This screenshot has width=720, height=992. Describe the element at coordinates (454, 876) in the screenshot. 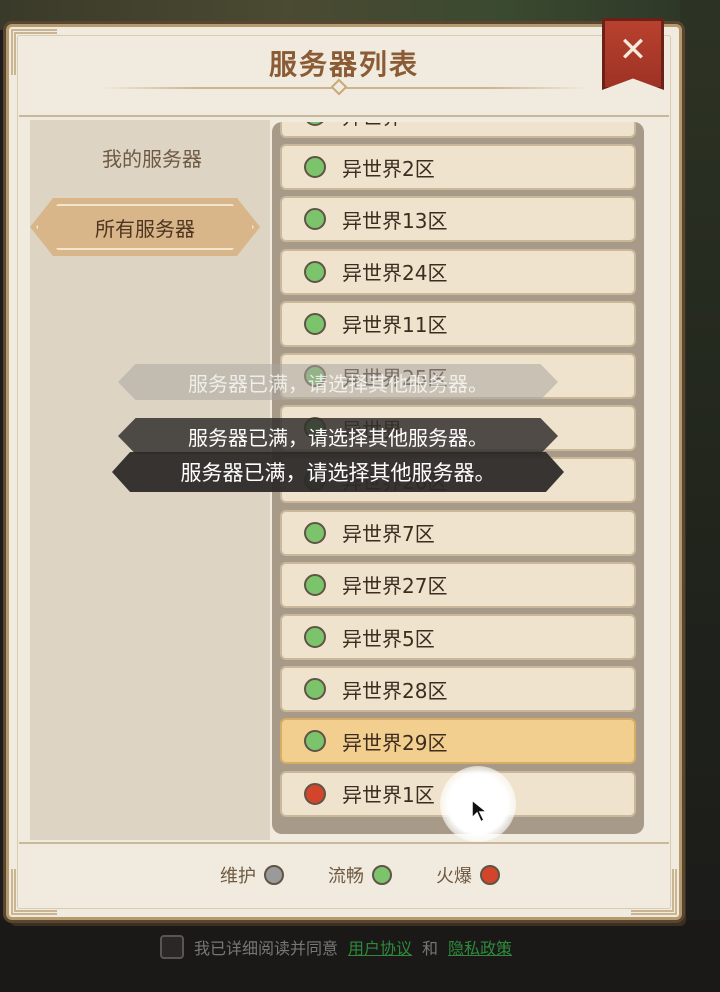

I see `legend-hot-label: 火爆` at that location.